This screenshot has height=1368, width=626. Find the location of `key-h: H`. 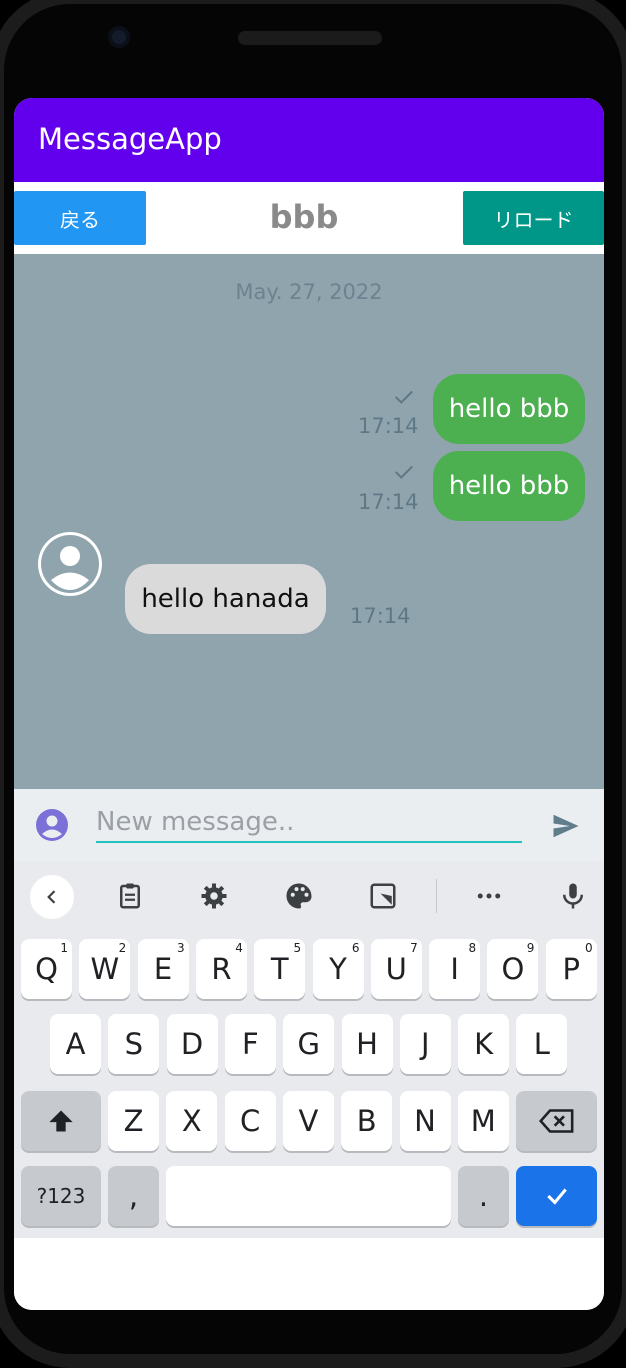

key-h: H is located at coordinates (367, 1044).